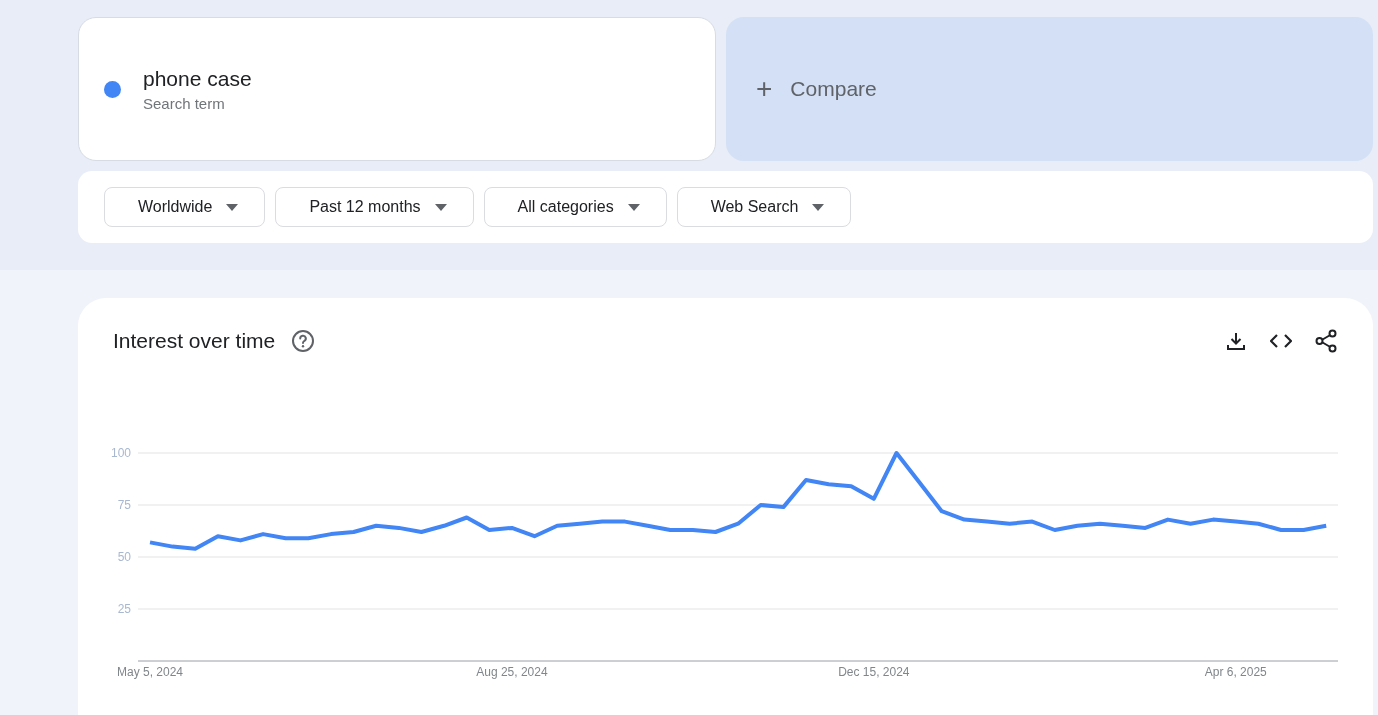  Describe the element at coordinates (120, 453) in the screenshot. I see `axis-label: 100` at that location.